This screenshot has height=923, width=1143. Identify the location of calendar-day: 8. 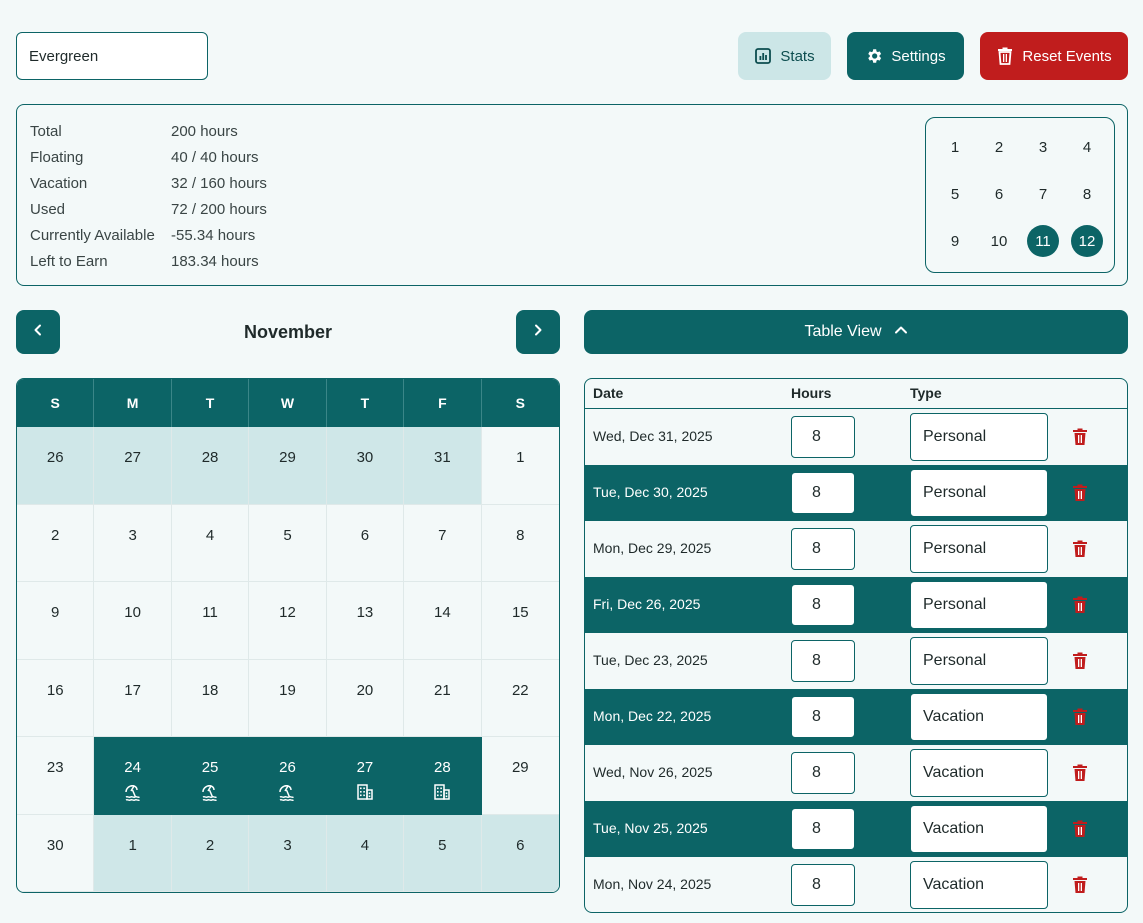
(520, 543).